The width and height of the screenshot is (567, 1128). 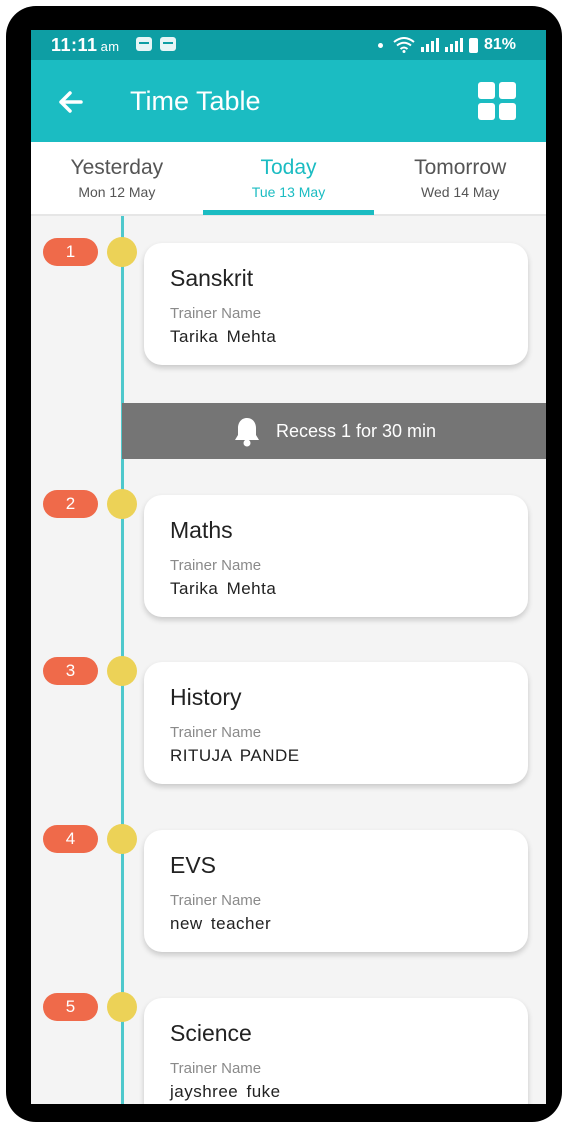 I want to click on grid-menu-button, so click(x=497, y=101).